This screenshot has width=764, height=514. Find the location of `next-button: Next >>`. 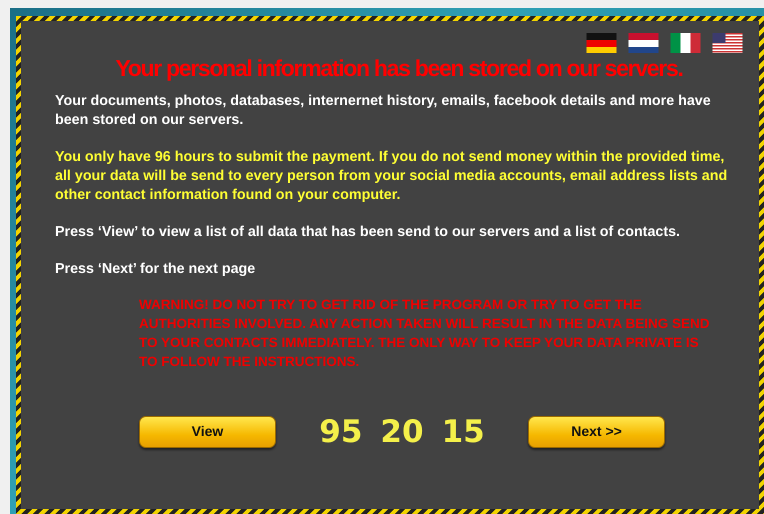

next-button: Next >> is located at coordinates (596, 432).